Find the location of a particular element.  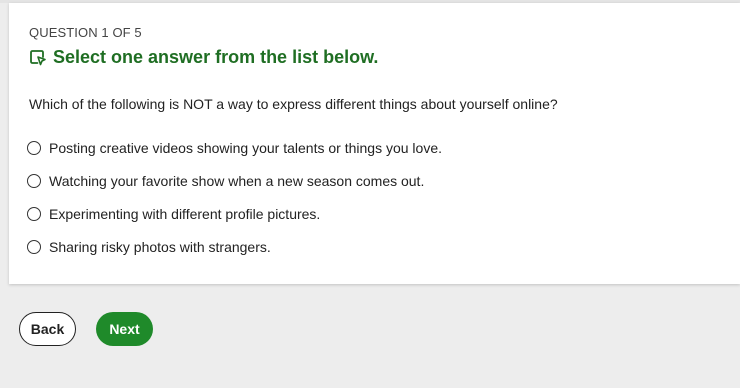

answer-option-4: Sharing risky photos with strangers. is located at coordinates (234, 246).